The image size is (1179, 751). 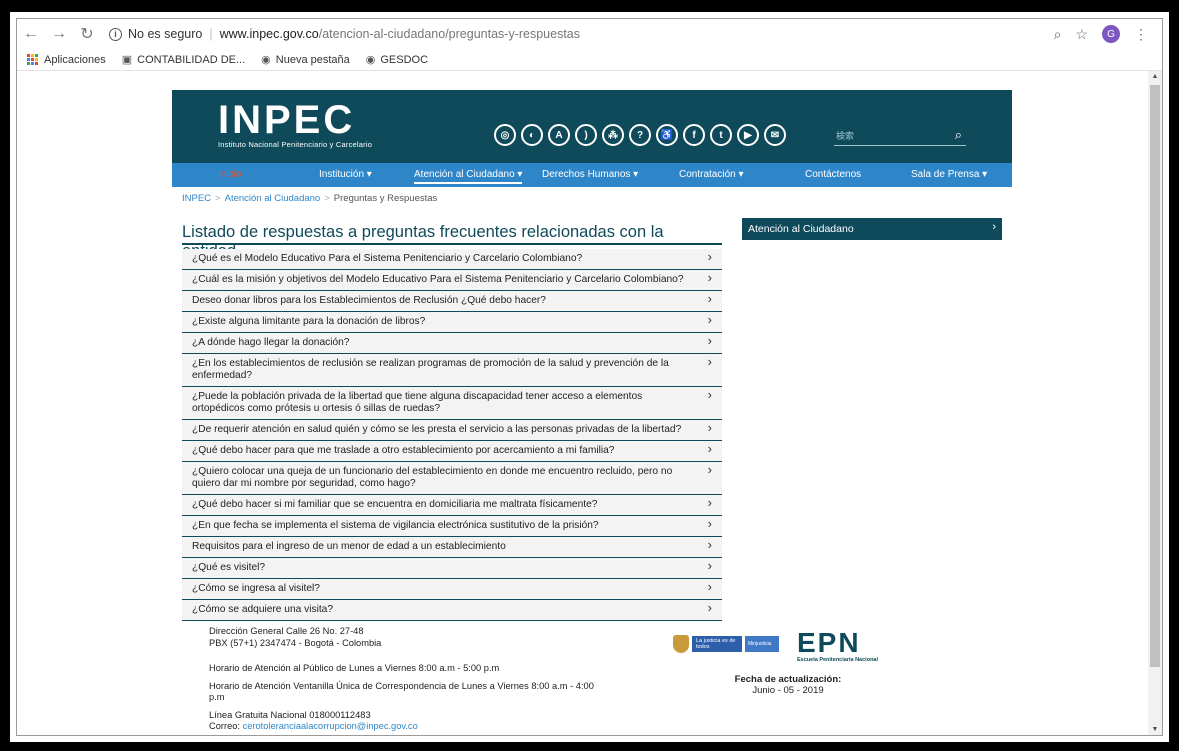 What do you see at coordinates (226, 726) in the screenshot?
I see `footer-email-label: Correo:` at bounding box center [226, 726].